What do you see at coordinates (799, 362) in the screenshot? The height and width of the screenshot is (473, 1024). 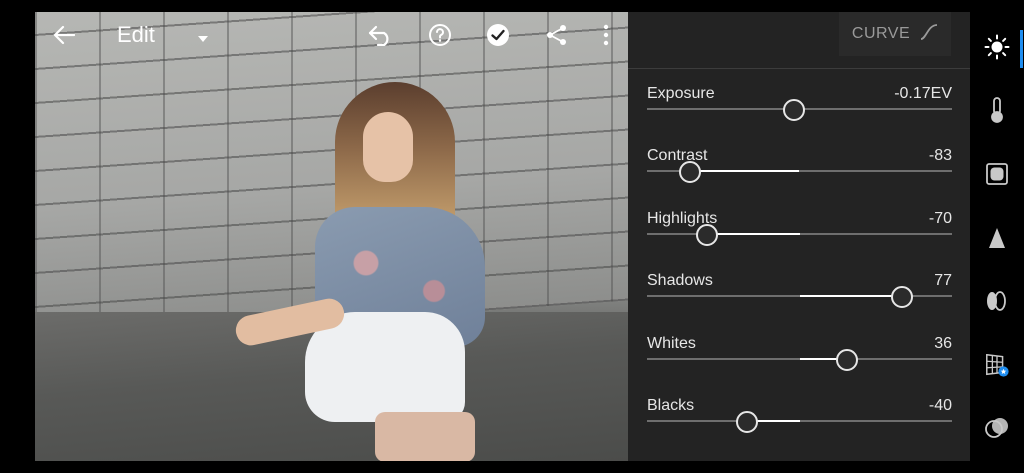 I see `adjustment-whites: Whites 36` at bounding box center [799, 362].